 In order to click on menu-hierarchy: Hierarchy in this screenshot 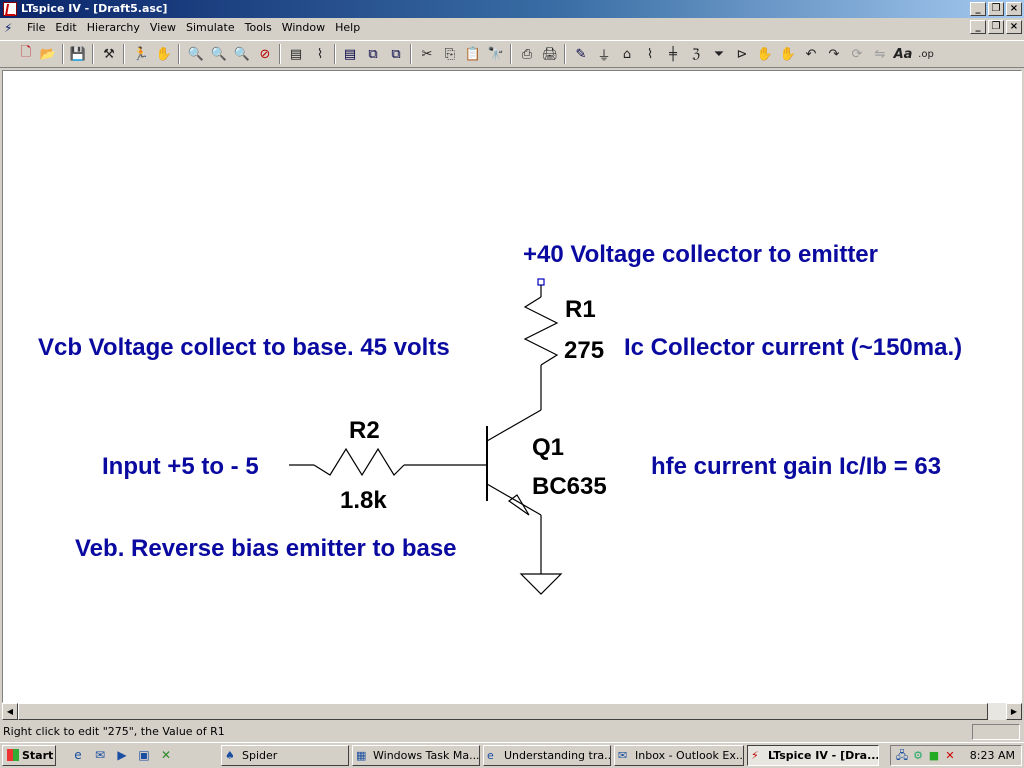, I will do `click(113, 28)`.